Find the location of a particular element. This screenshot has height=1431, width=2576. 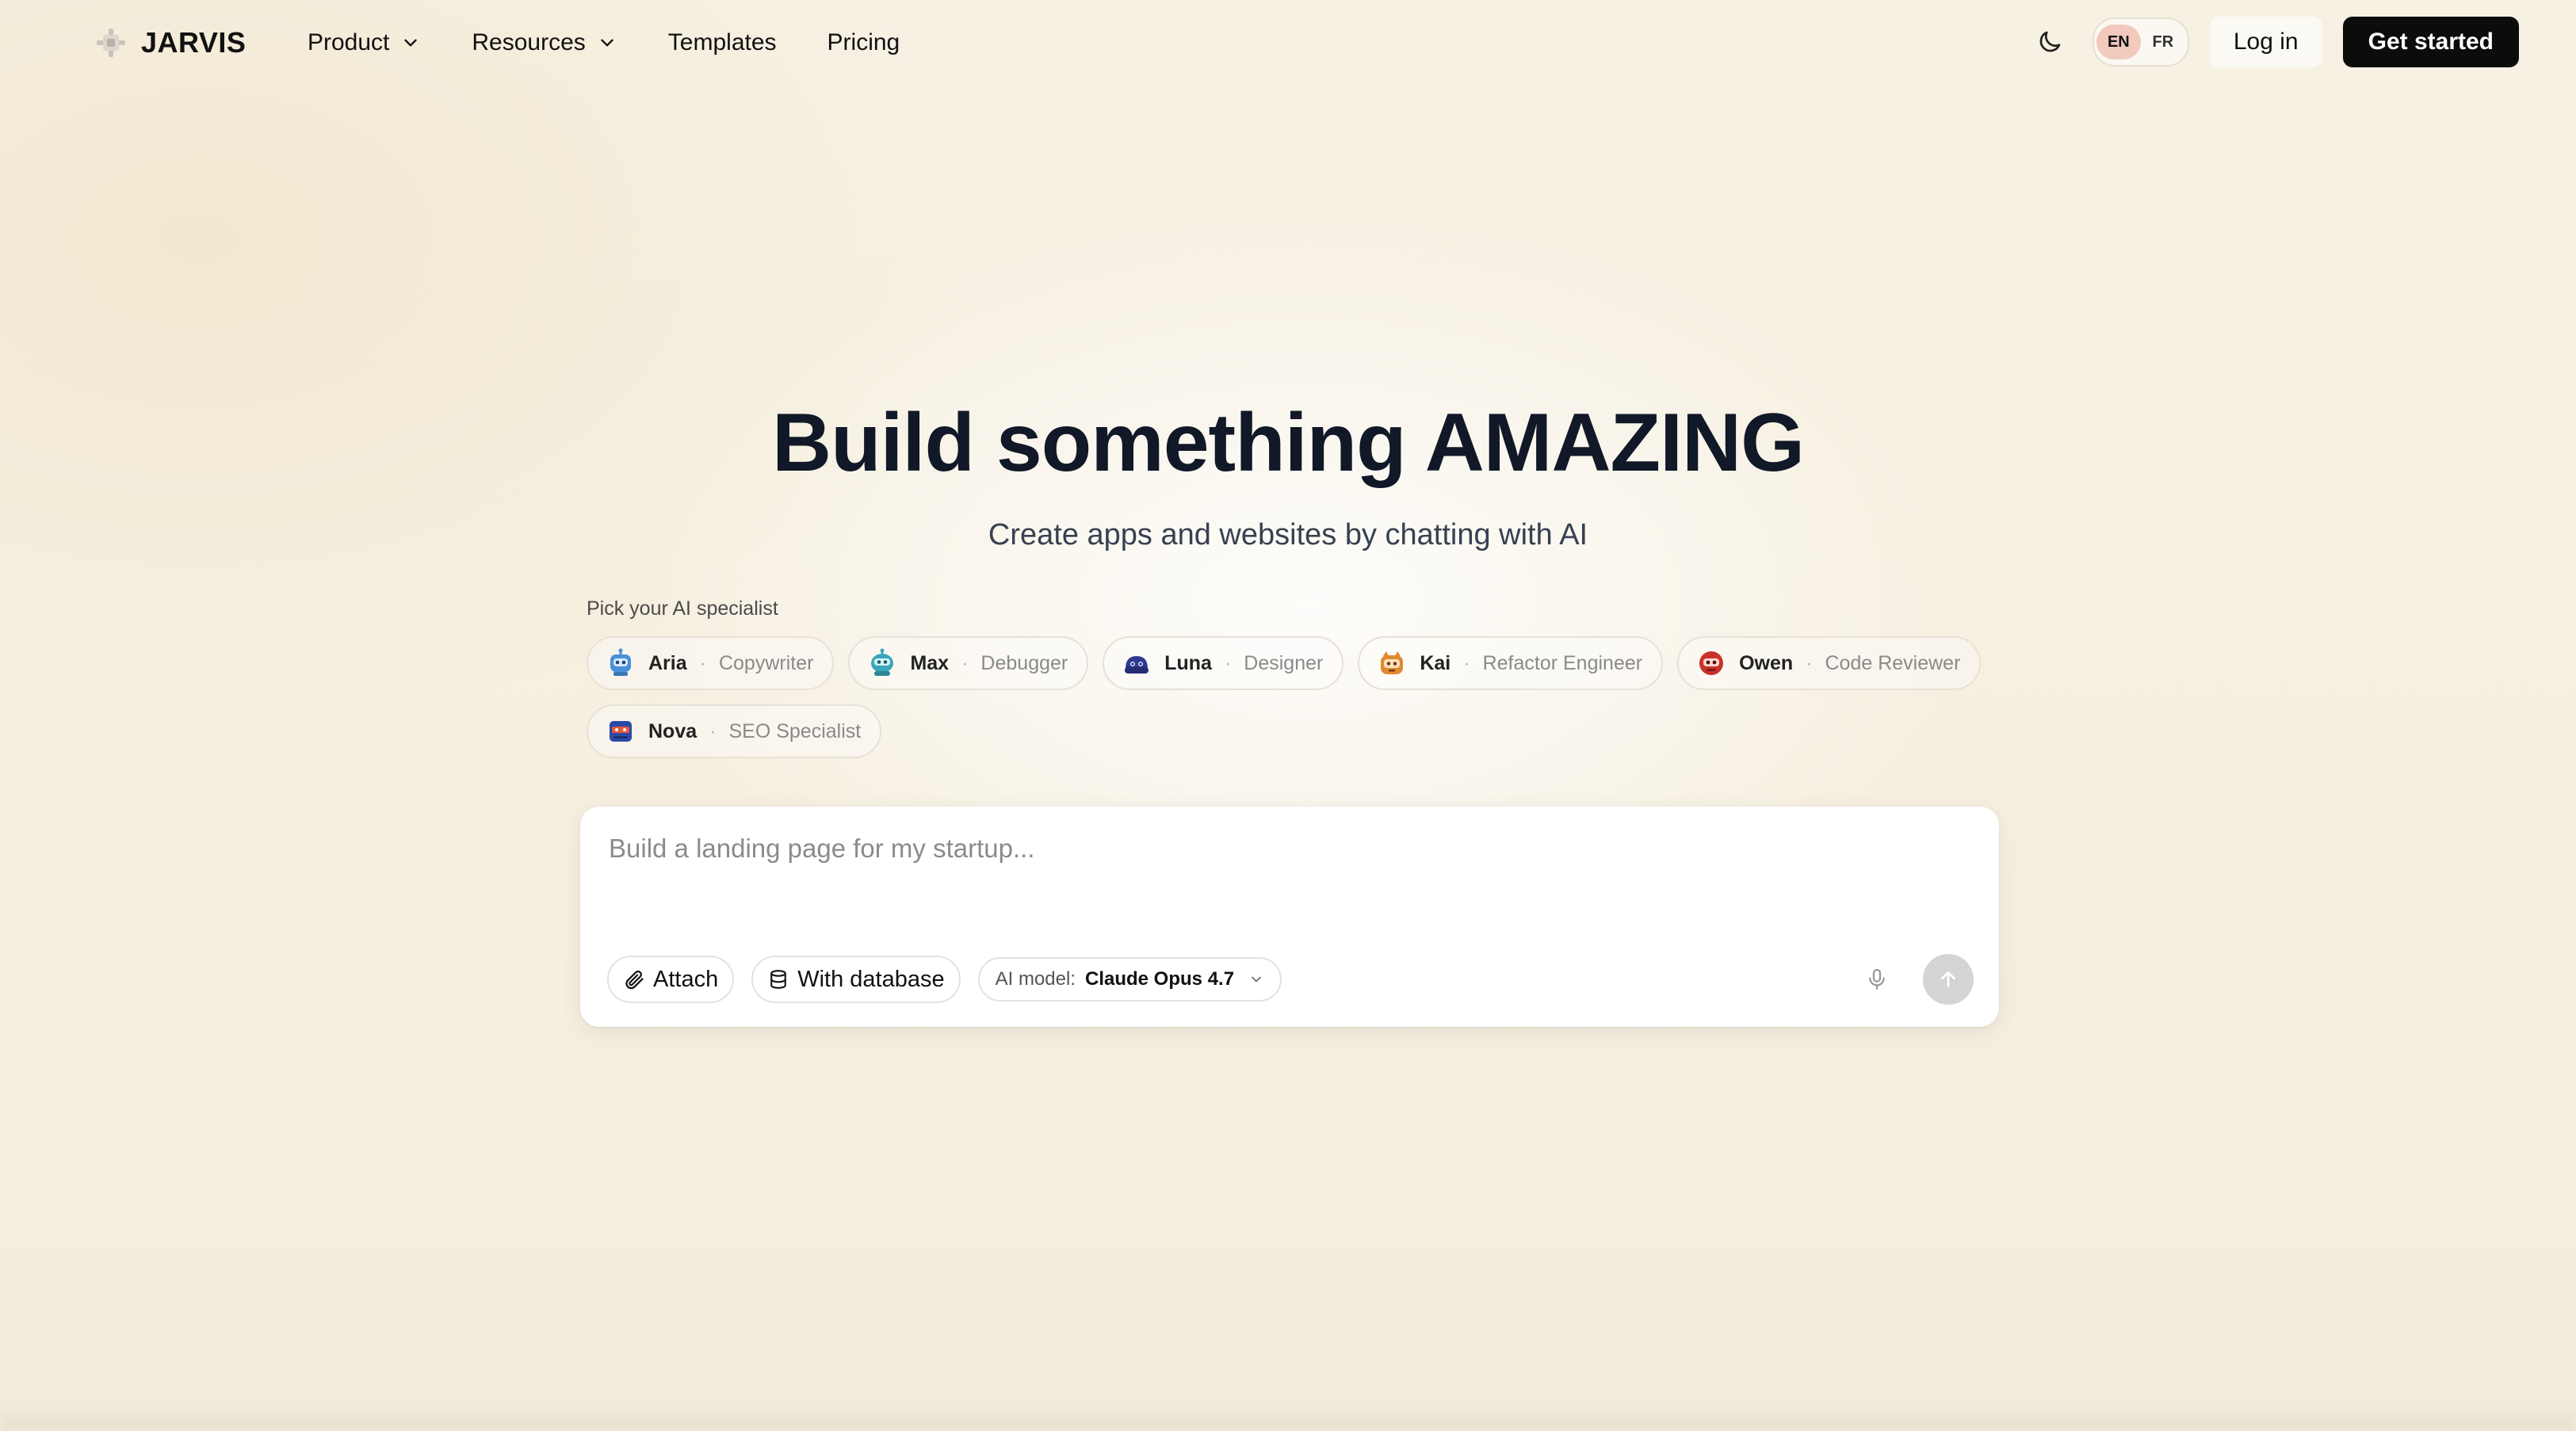

nav-resources: Resources is located at coordinates (544, 42).